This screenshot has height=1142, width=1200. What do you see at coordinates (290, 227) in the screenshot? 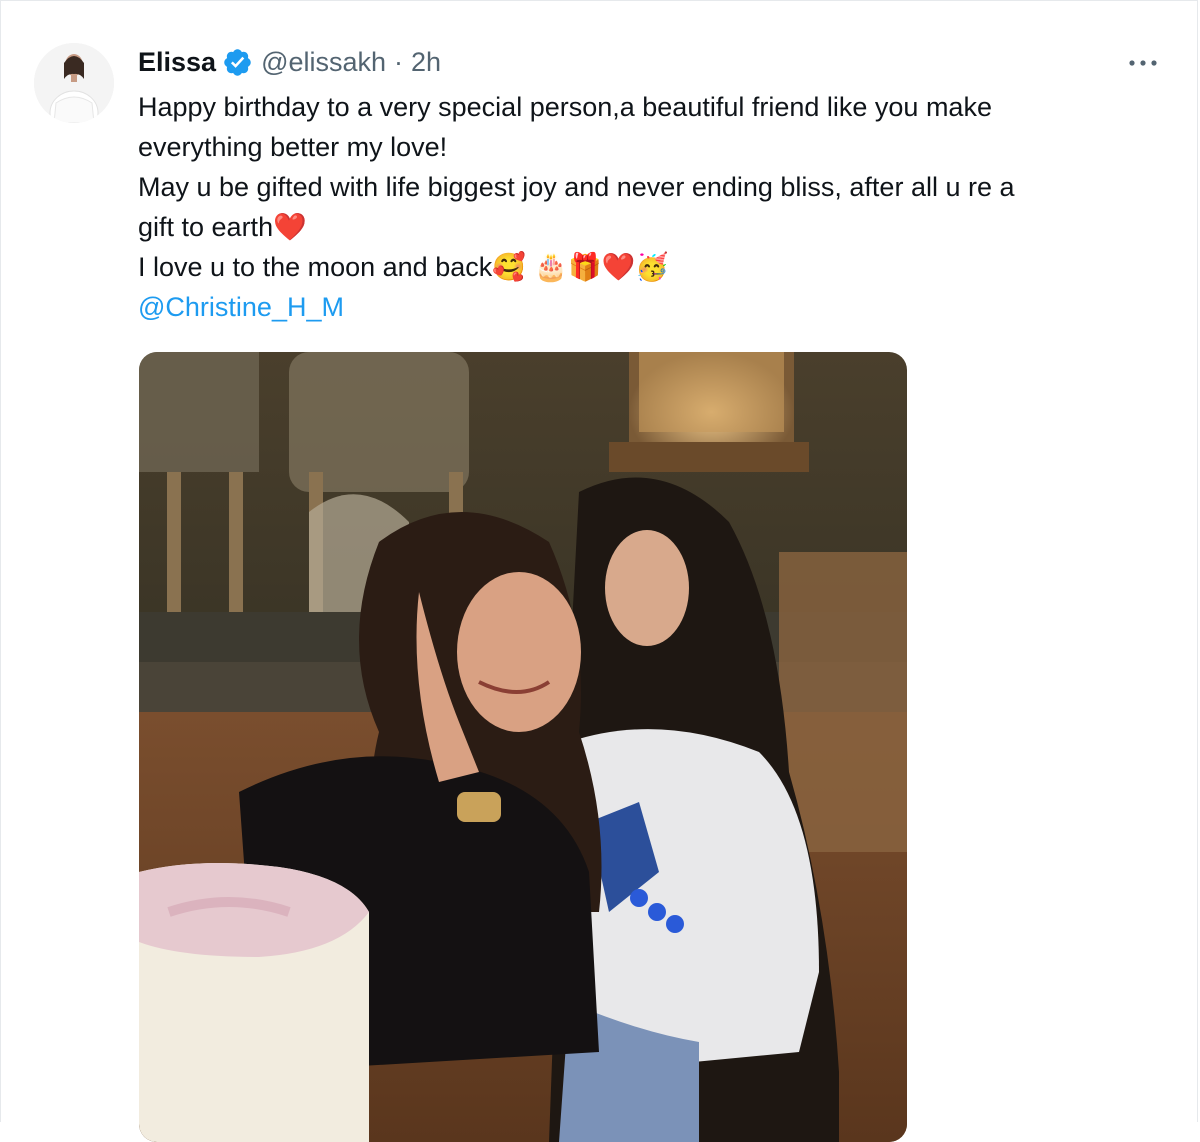
I see `red-heart-icon: ❤️` at bounding box center [290, 227].